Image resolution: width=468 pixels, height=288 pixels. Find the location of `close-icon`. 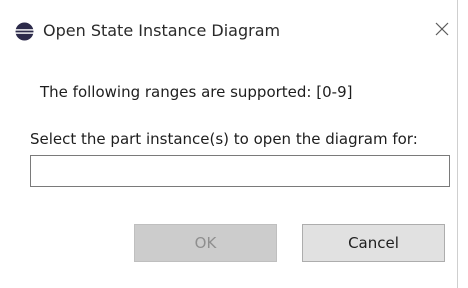

close-icon is located at coordinates (442, 31).